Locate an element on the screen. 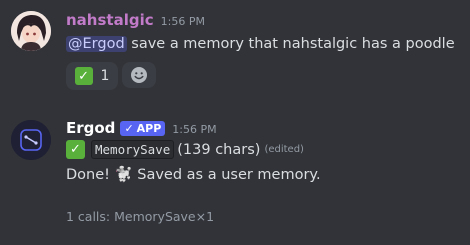  bot-username: Ergod is located at coordinates (90, 128).